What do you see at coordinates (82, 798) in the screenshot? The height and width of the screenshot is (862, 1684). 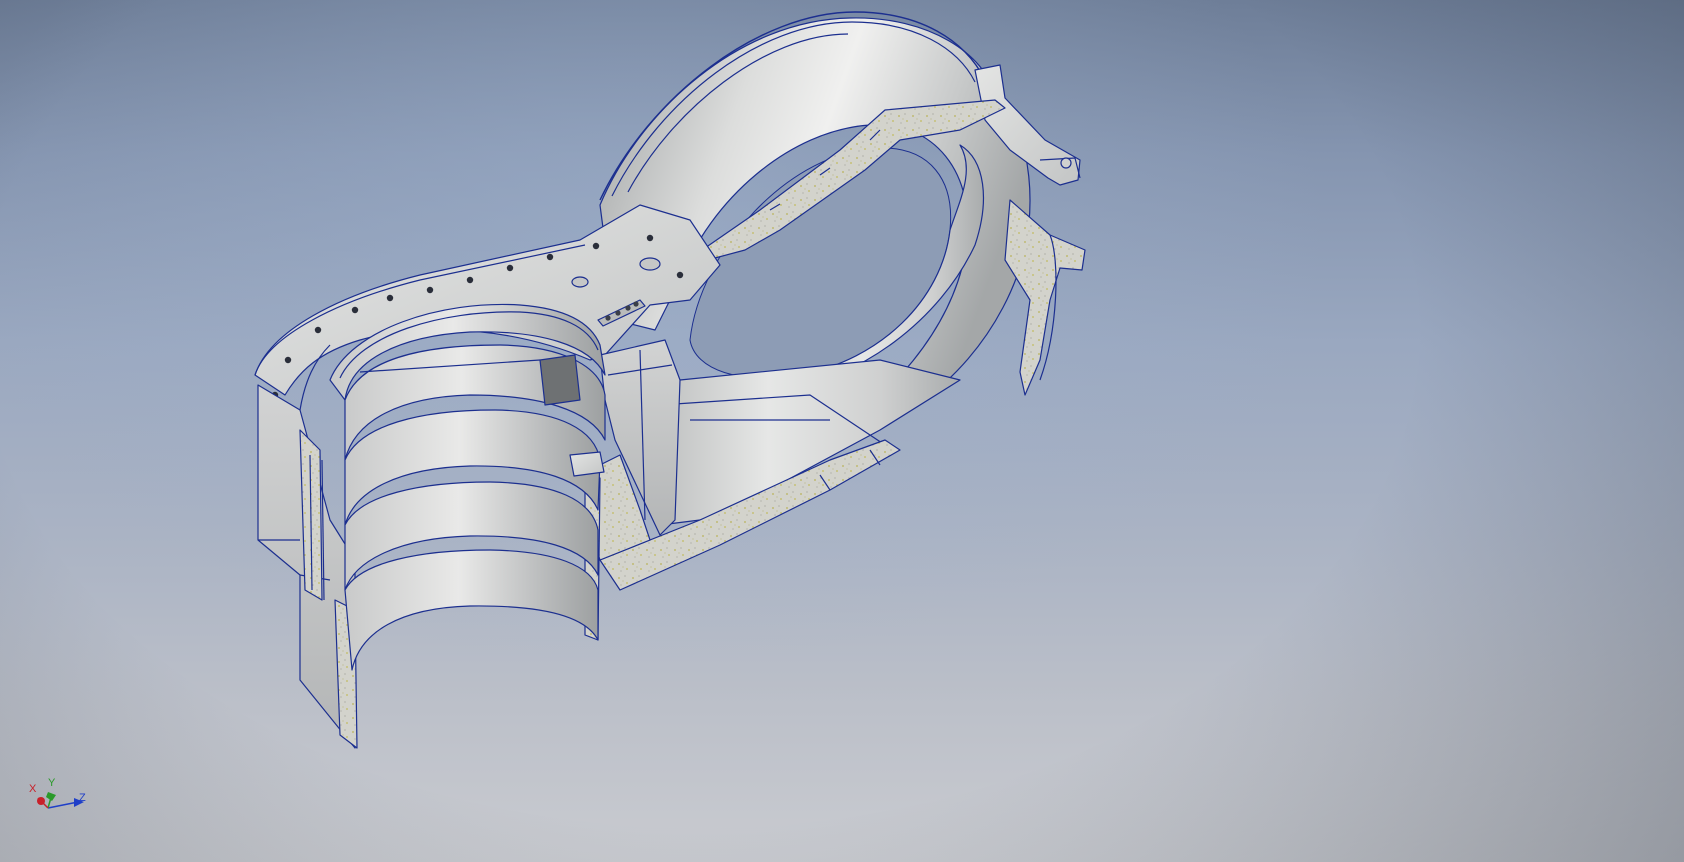 I see `triad-z-label: Z` at bounding box center [82, 798].